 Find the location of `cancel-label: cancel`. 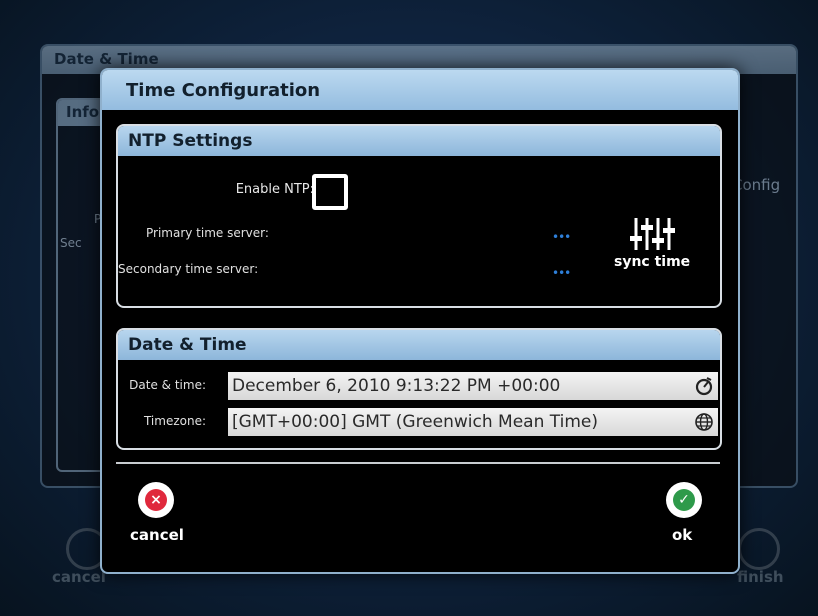

cancel-label: cancel is located at coordinates (157, 535).